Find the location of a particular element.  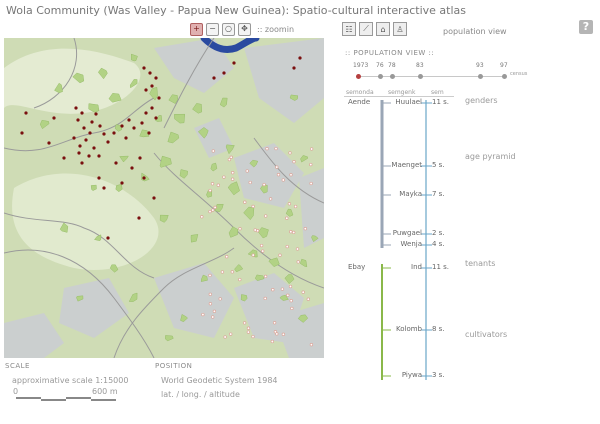

category-genders: genders is located at coordinates (481, 100).